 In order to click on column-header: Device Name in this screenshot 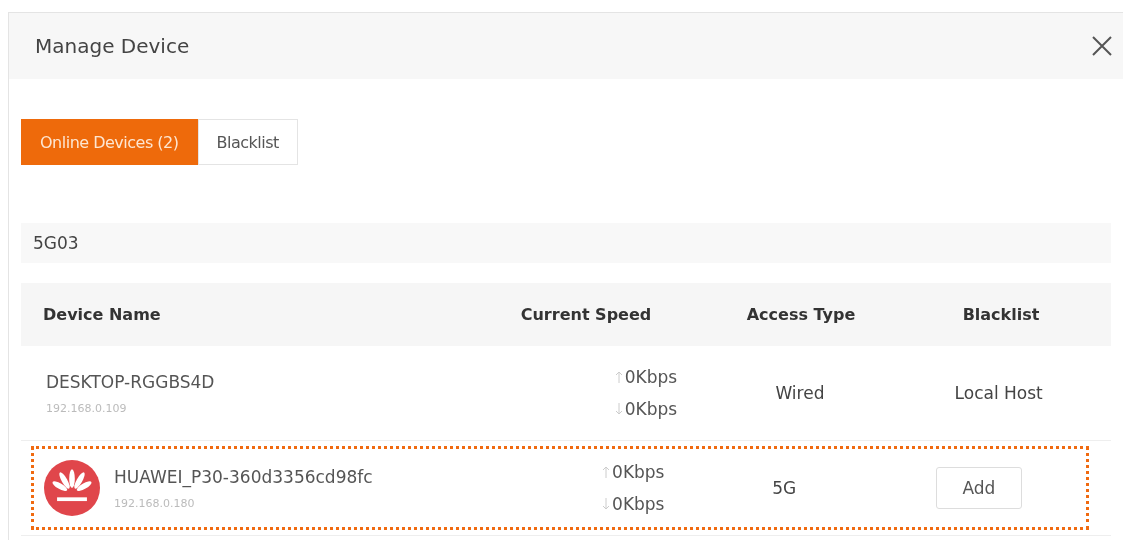, I will do `click(102, 314)`.